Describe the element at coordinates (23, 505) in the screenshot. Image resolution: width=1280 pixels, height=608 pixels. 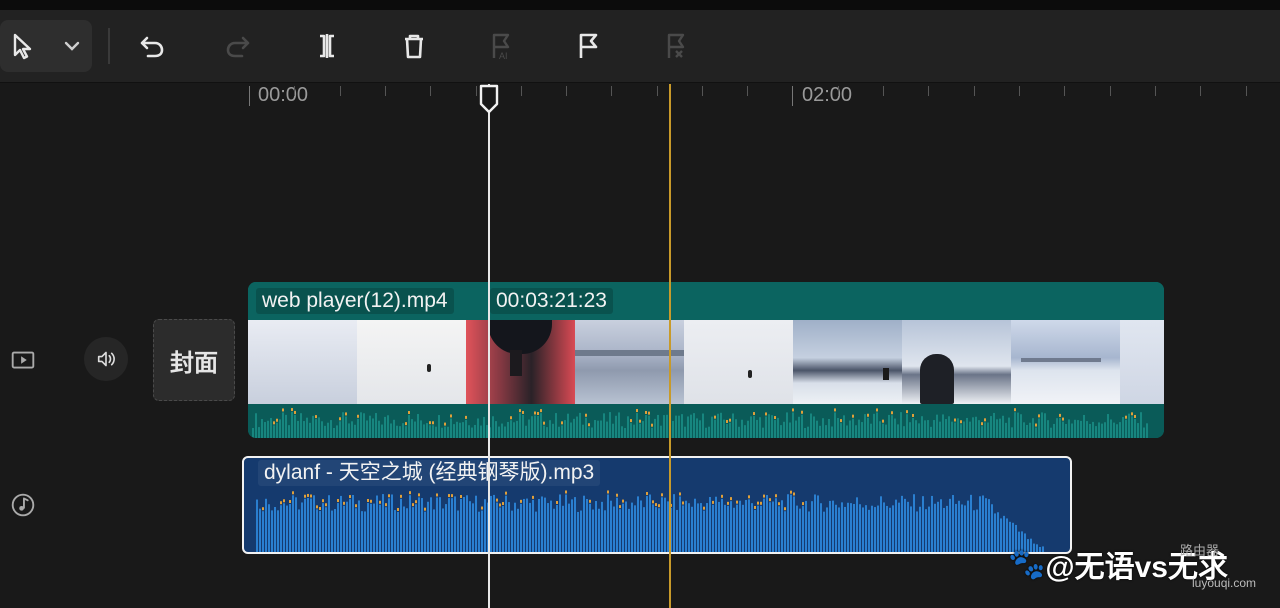
I see `audio-track-icon` at that location.